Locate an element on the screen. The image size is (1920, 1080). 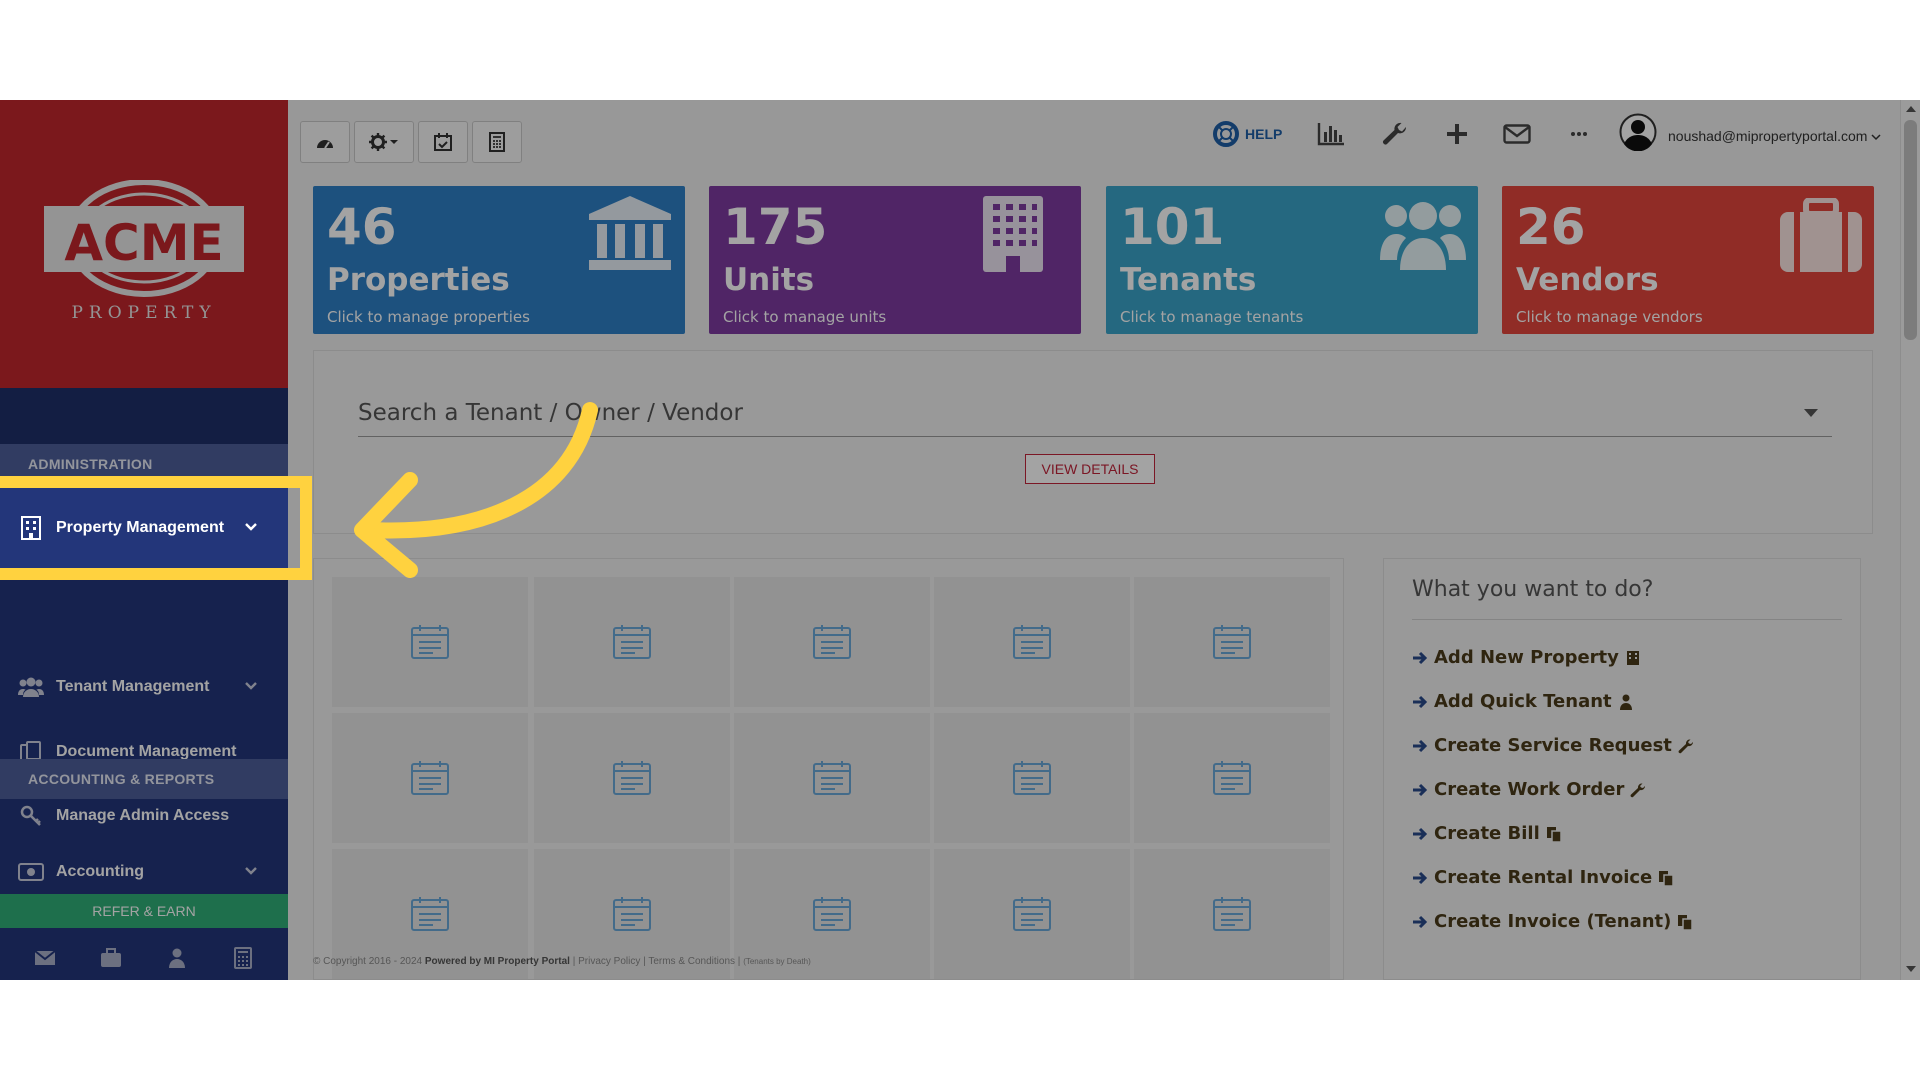
calendar-button is located at coordinates (443, 142).